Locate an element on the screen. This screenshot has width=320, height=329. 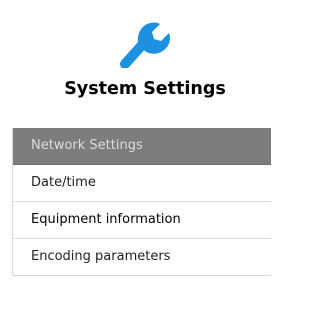
menu-item-label: Date/time is located at coordinates (63, 182).